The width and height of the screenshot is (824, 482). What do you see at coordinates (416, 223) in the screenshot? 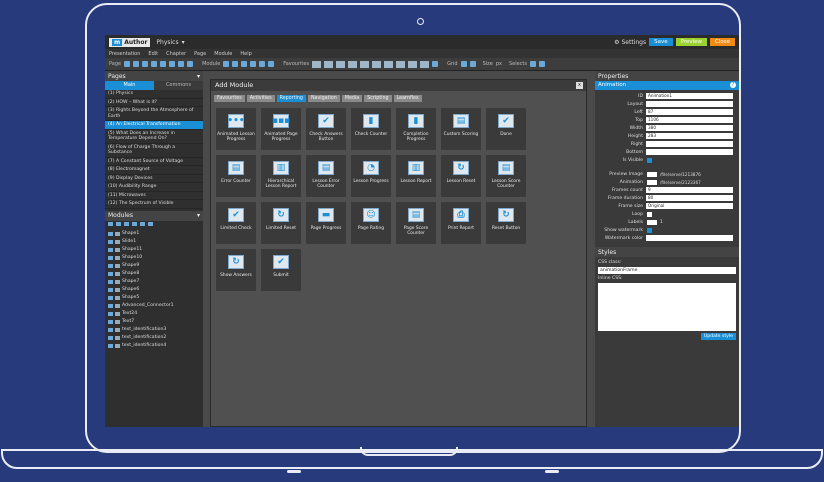
I see `module-tile: ▤ Page Score Counter` at bounding box center [416, 223].